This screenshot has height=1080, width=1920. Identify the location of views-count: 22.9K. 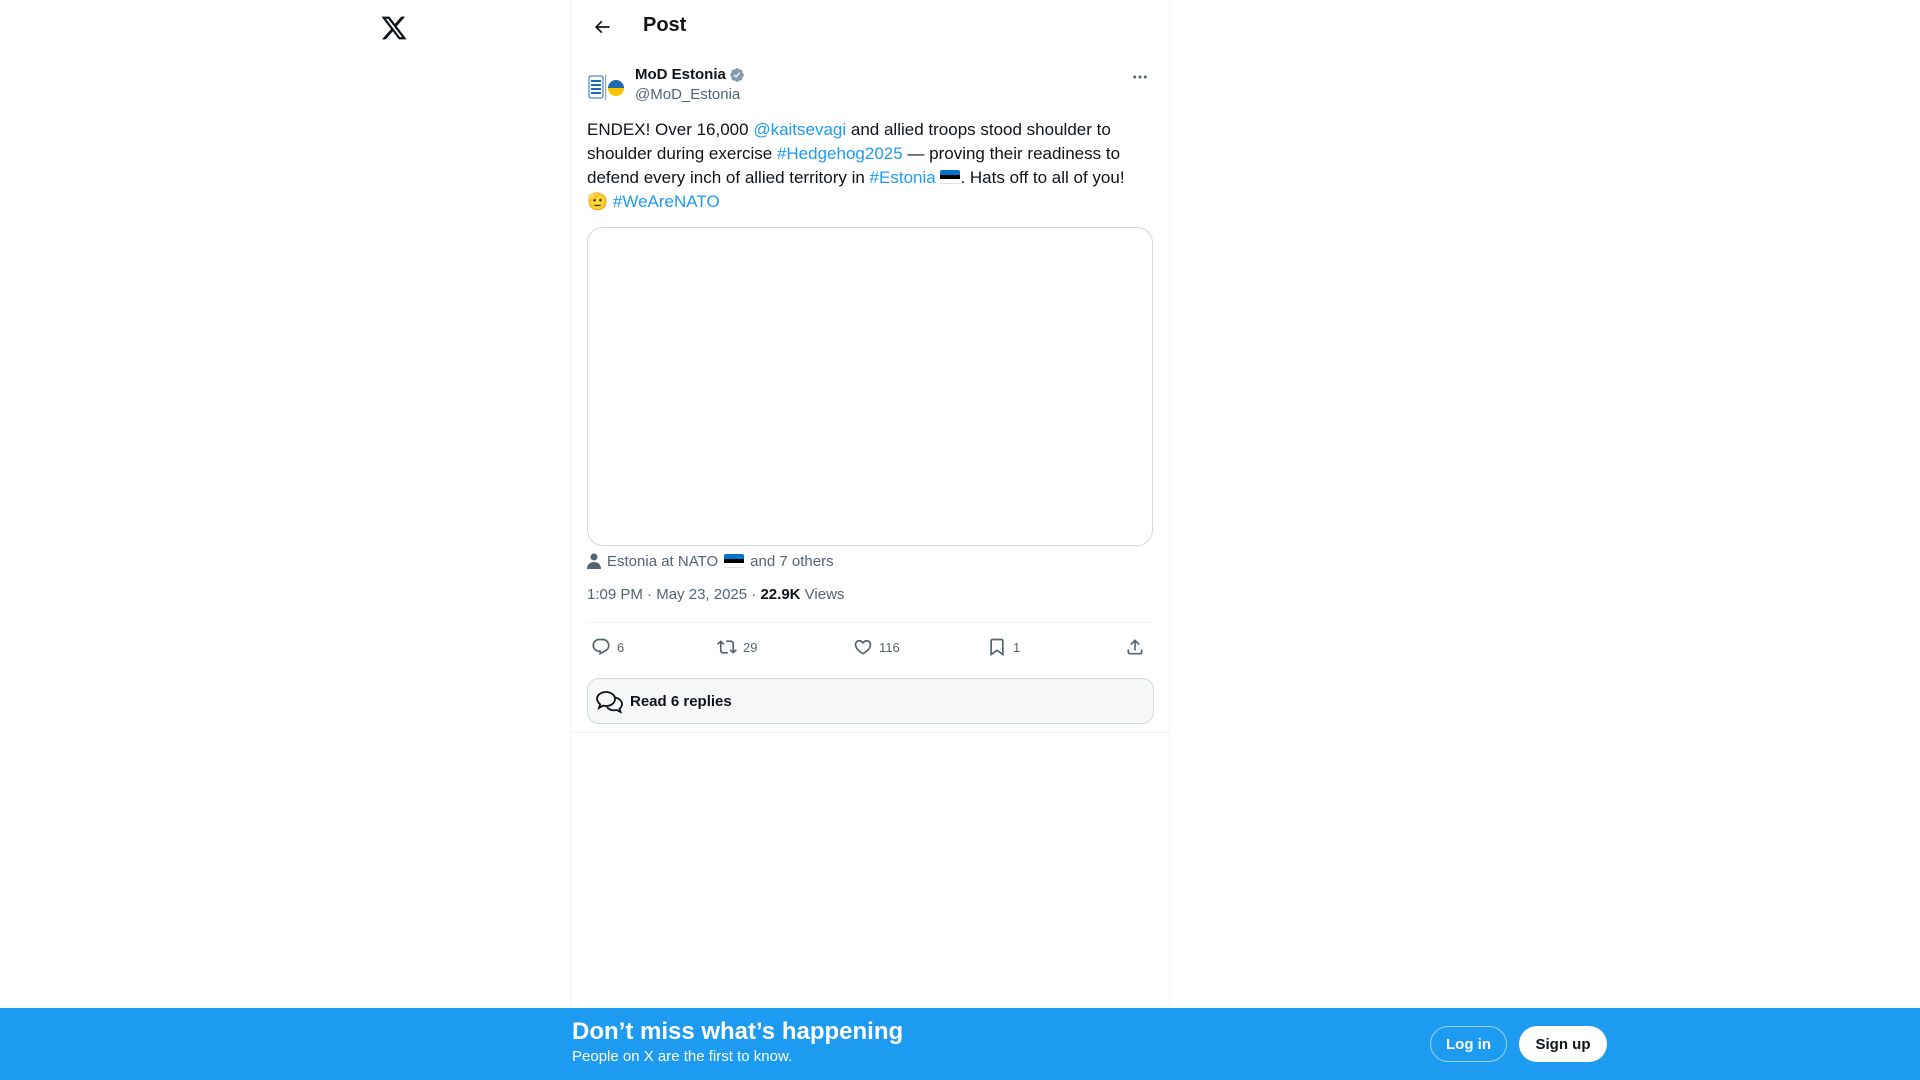
(780, 594).